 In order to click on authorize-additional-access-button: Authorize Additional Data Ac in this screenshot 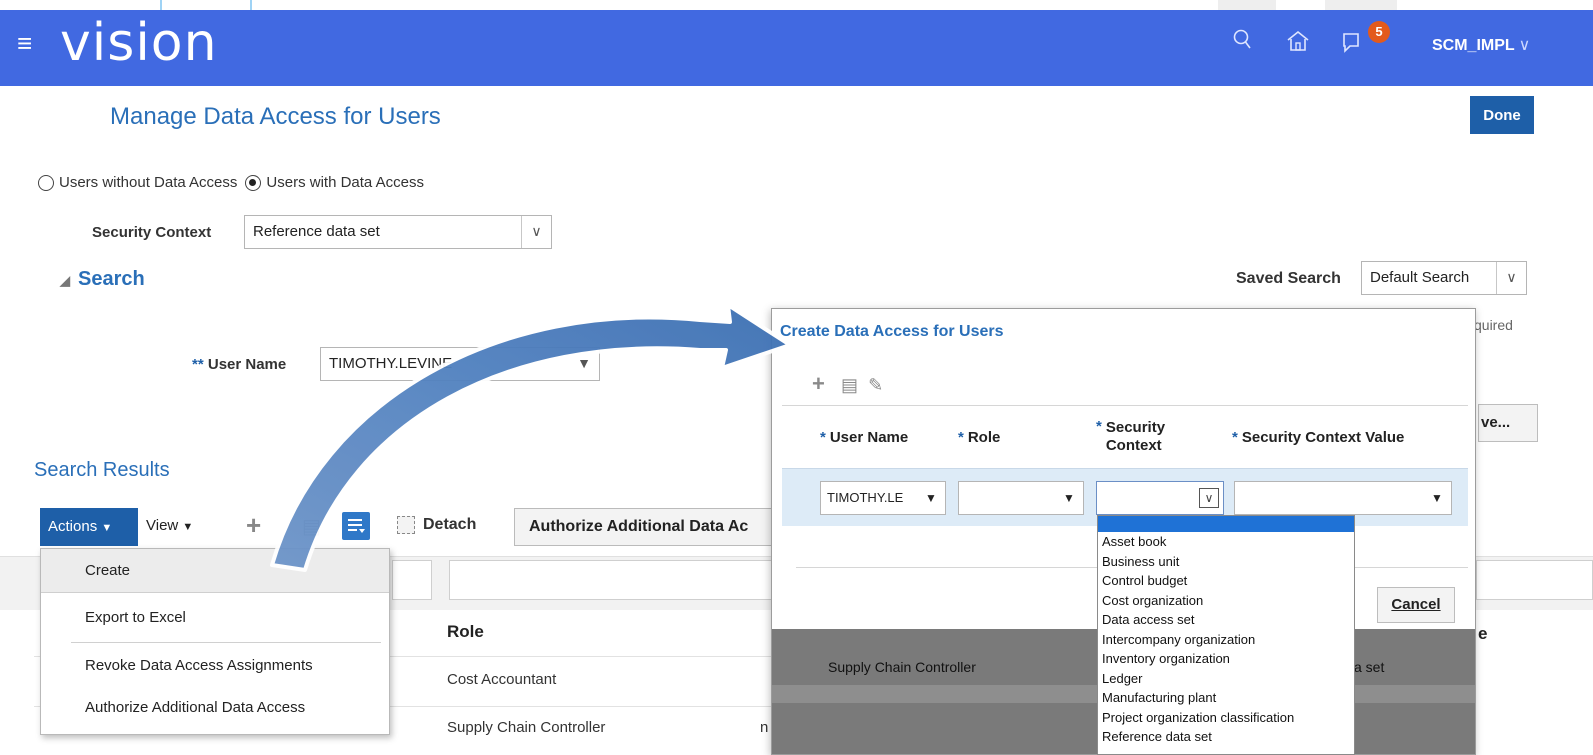, I will do `click(659, 527)`.